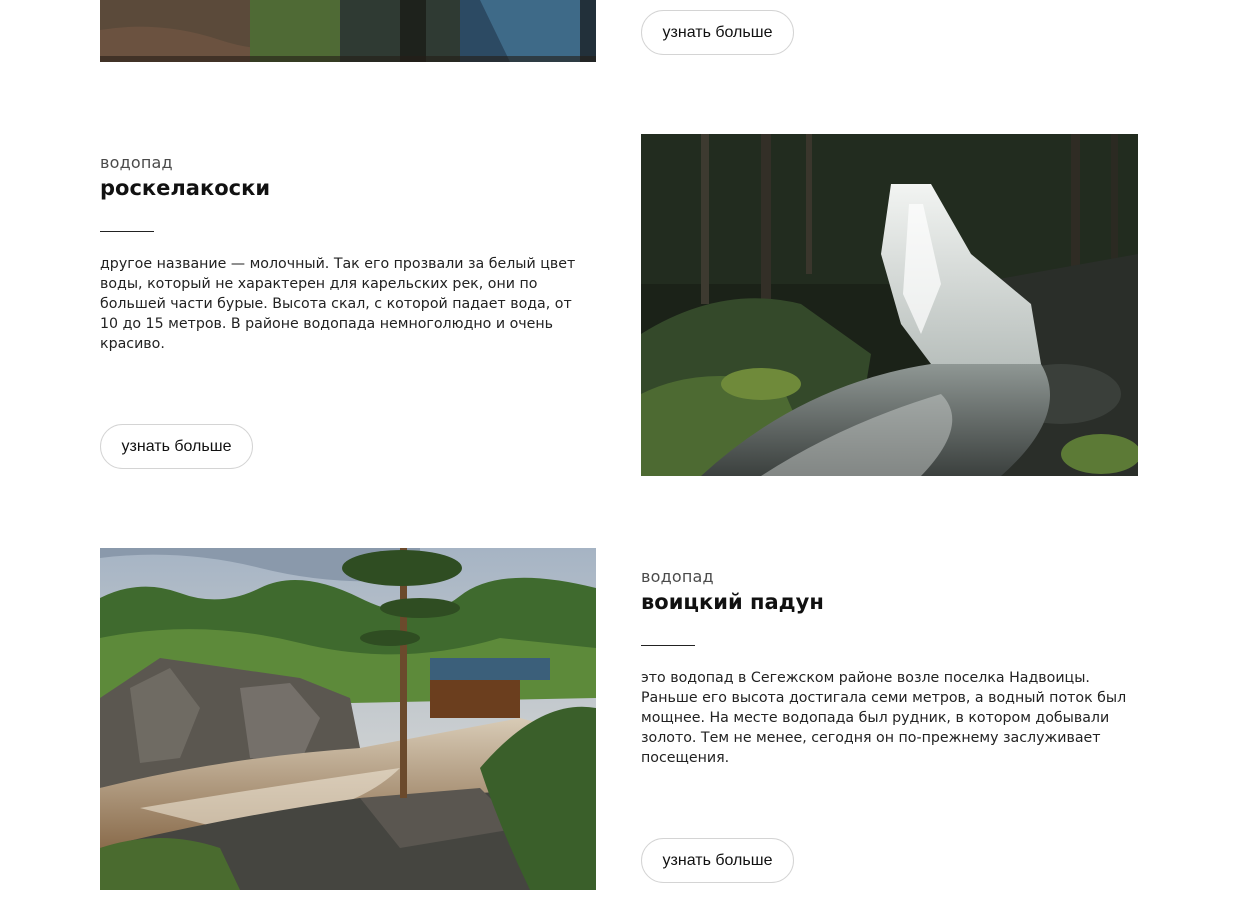 The image size is (1238, 920). What do you see at coordinates (732, 602) in the screenshot?
I see `card-title: воицкий падун` at bounding box center [732, 602].